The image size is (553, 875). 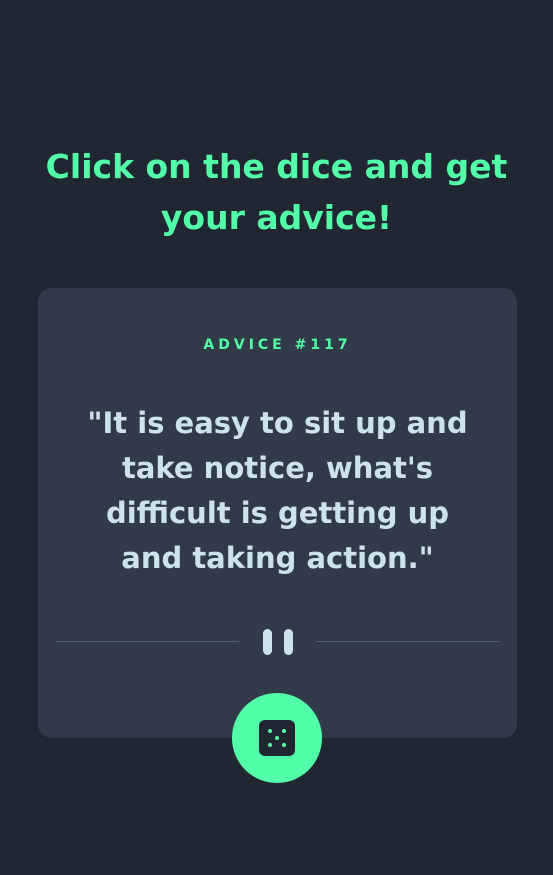 What do you see at coordinates (288, 642) in the screenshot?
I see `pause-bar-right` at bounding box center [288, 642].